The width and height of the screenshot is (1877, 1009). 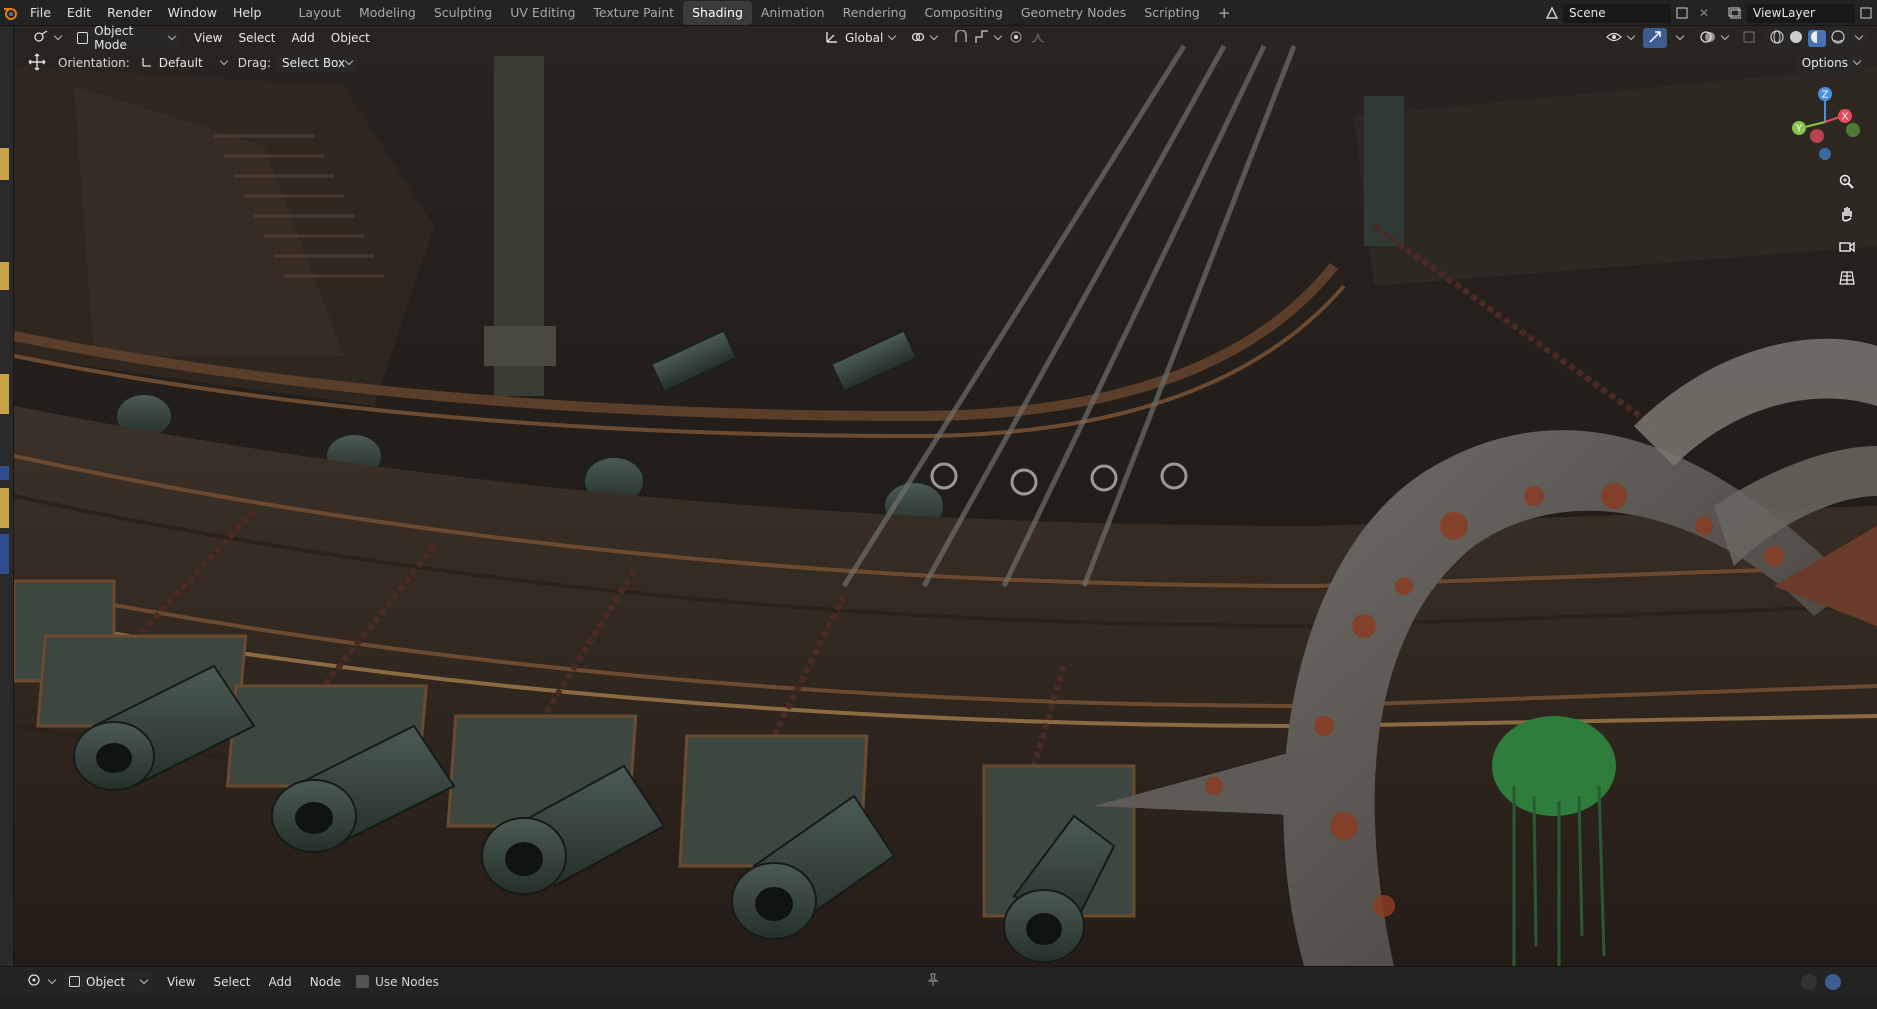 I want to click on pivot-dropdown, so click(x=924, y=38).